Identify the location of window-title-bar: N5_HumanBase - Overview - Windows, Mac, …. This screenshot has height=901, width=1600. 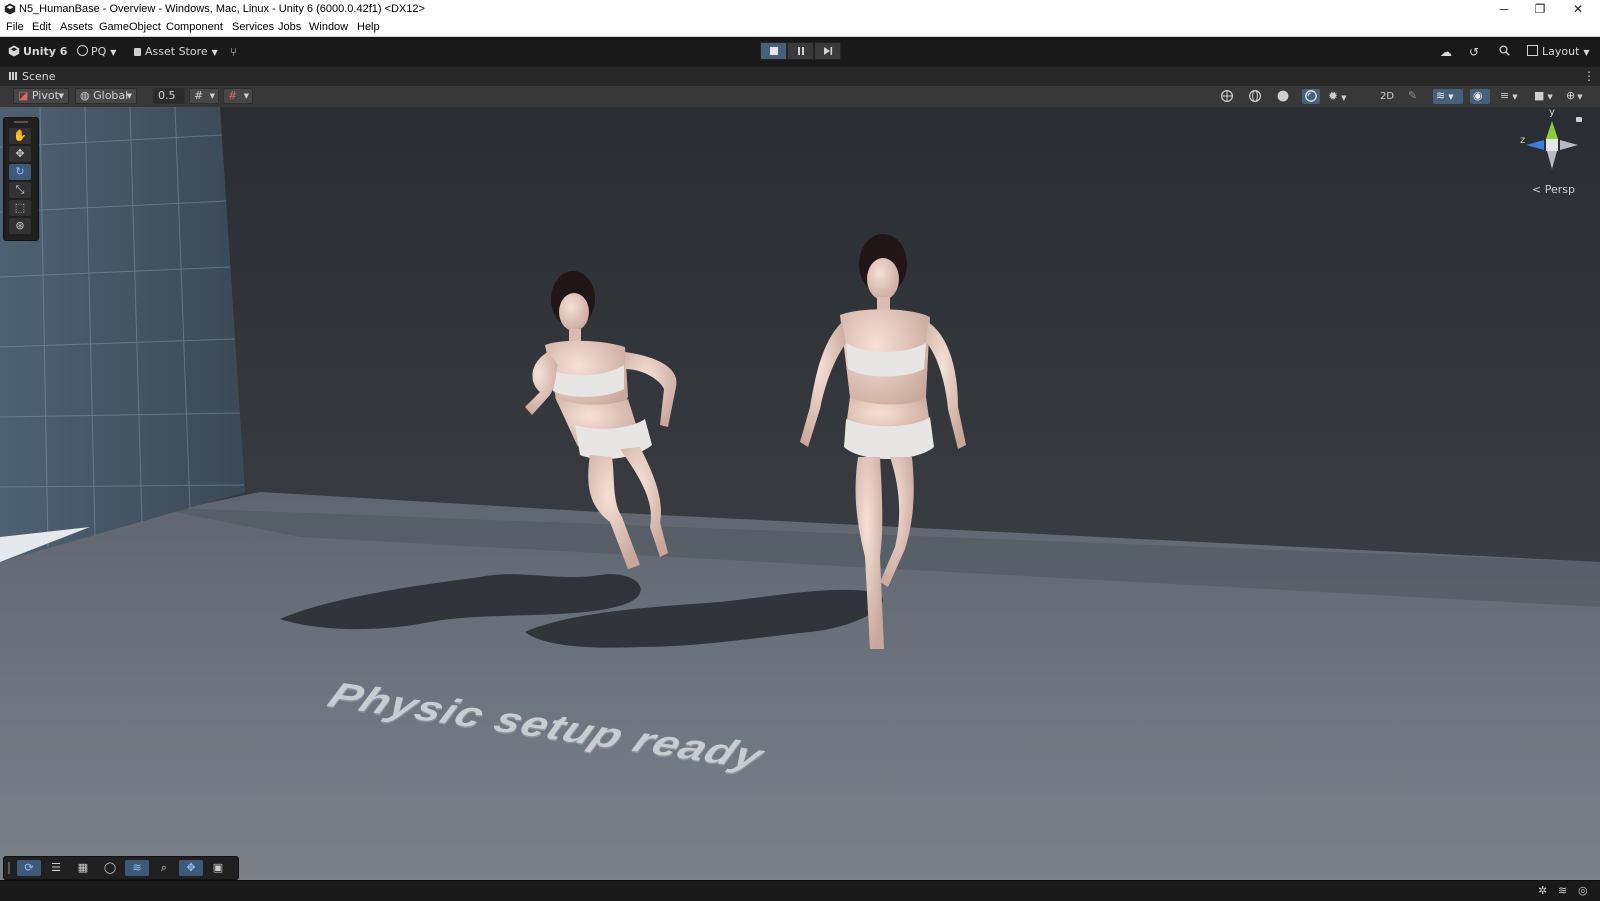
(800, 9).